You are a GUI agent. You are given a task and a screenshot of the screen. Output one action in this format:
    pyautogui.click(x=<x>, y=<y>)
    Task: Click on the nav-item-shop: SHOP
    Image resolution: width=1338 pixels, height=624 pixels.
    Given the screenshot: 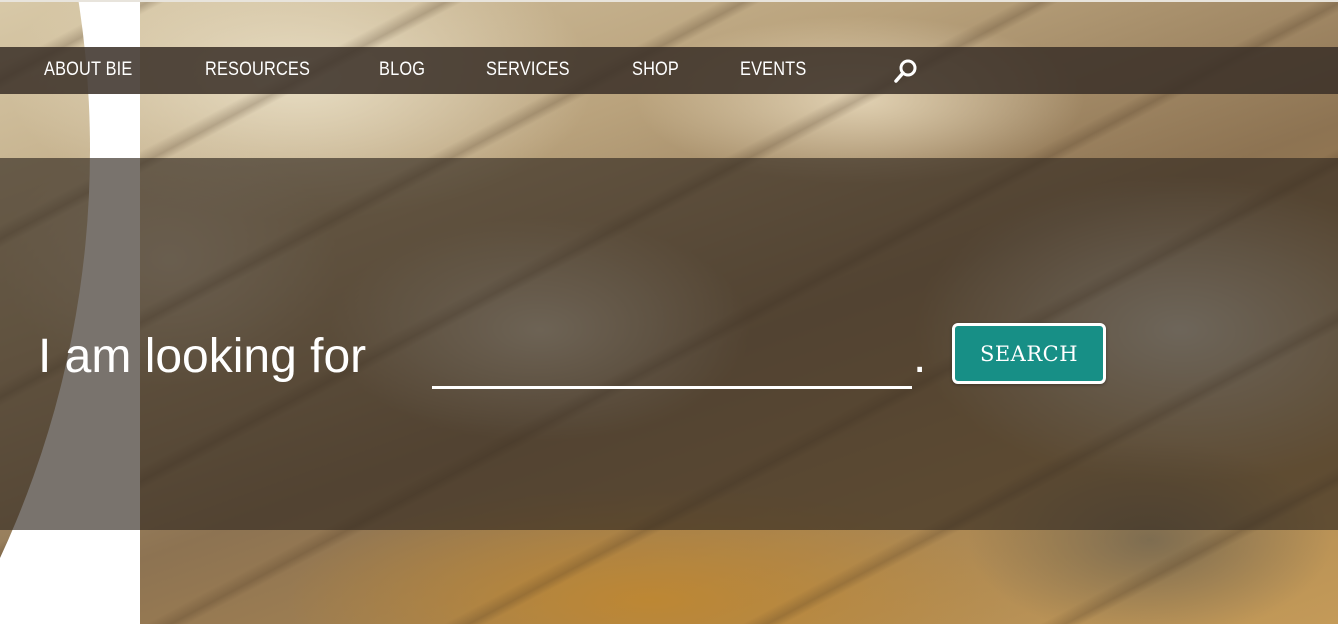 What is the action you would take?
    pyautogui.click(x=655, y=70)
    